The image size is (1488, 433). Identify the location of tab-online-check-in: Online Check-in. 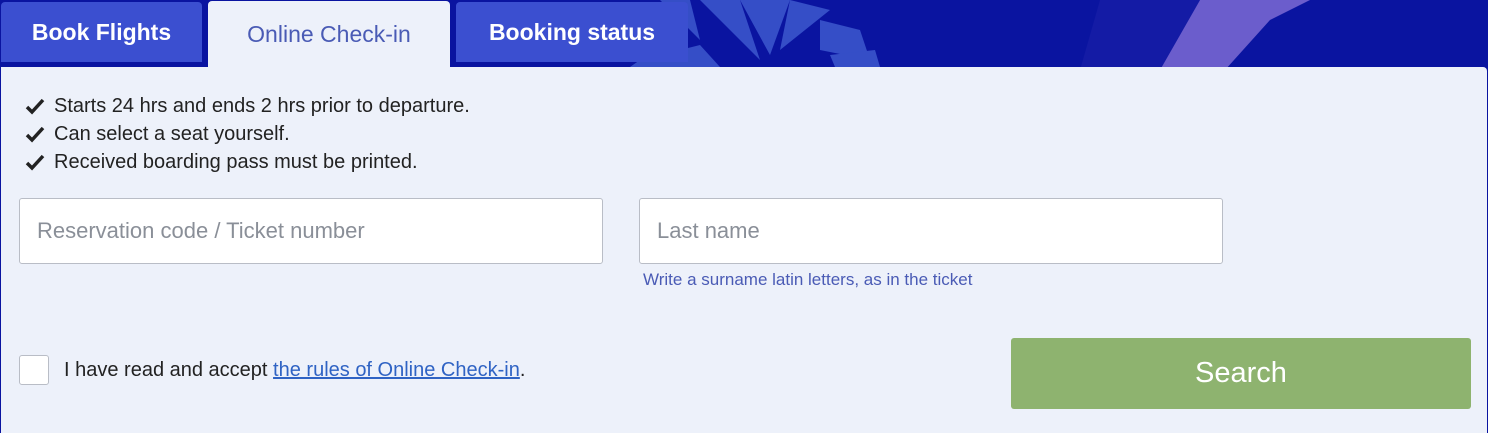
(329, 34).